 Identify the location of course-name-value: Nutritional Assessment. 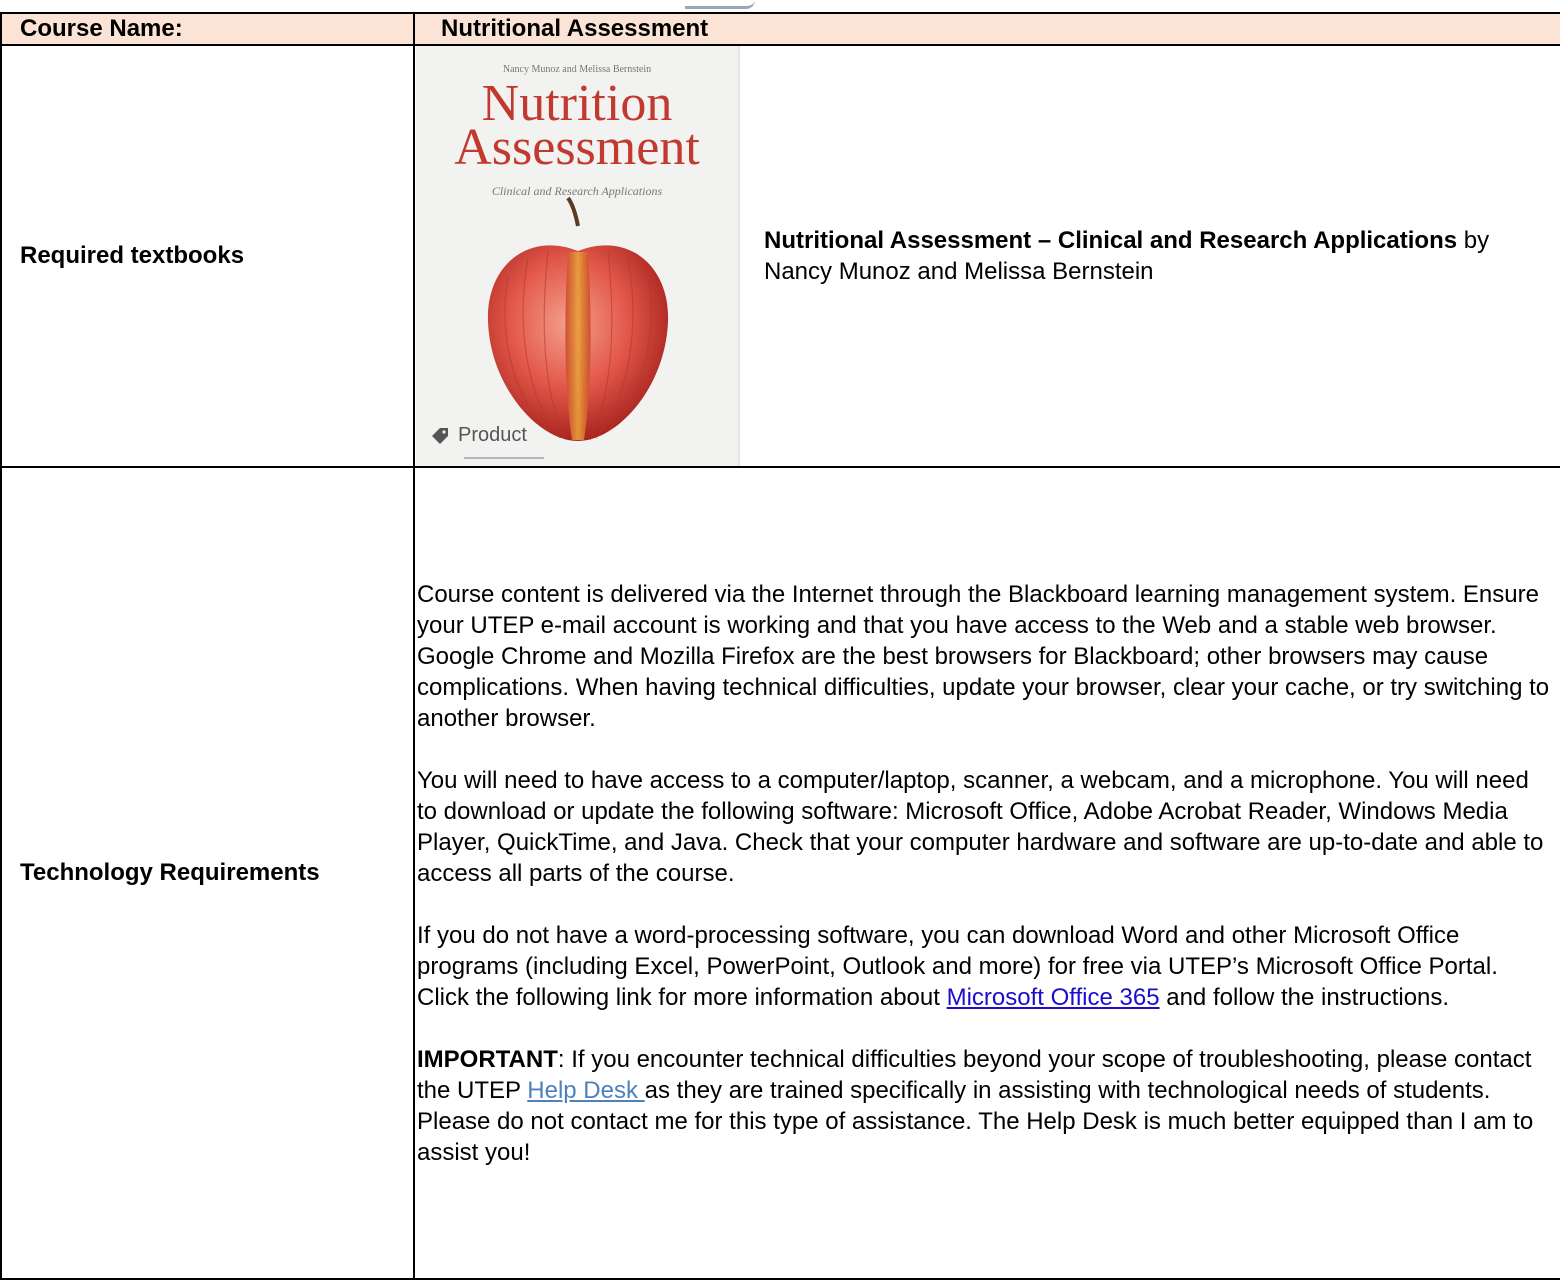
(986, 29).